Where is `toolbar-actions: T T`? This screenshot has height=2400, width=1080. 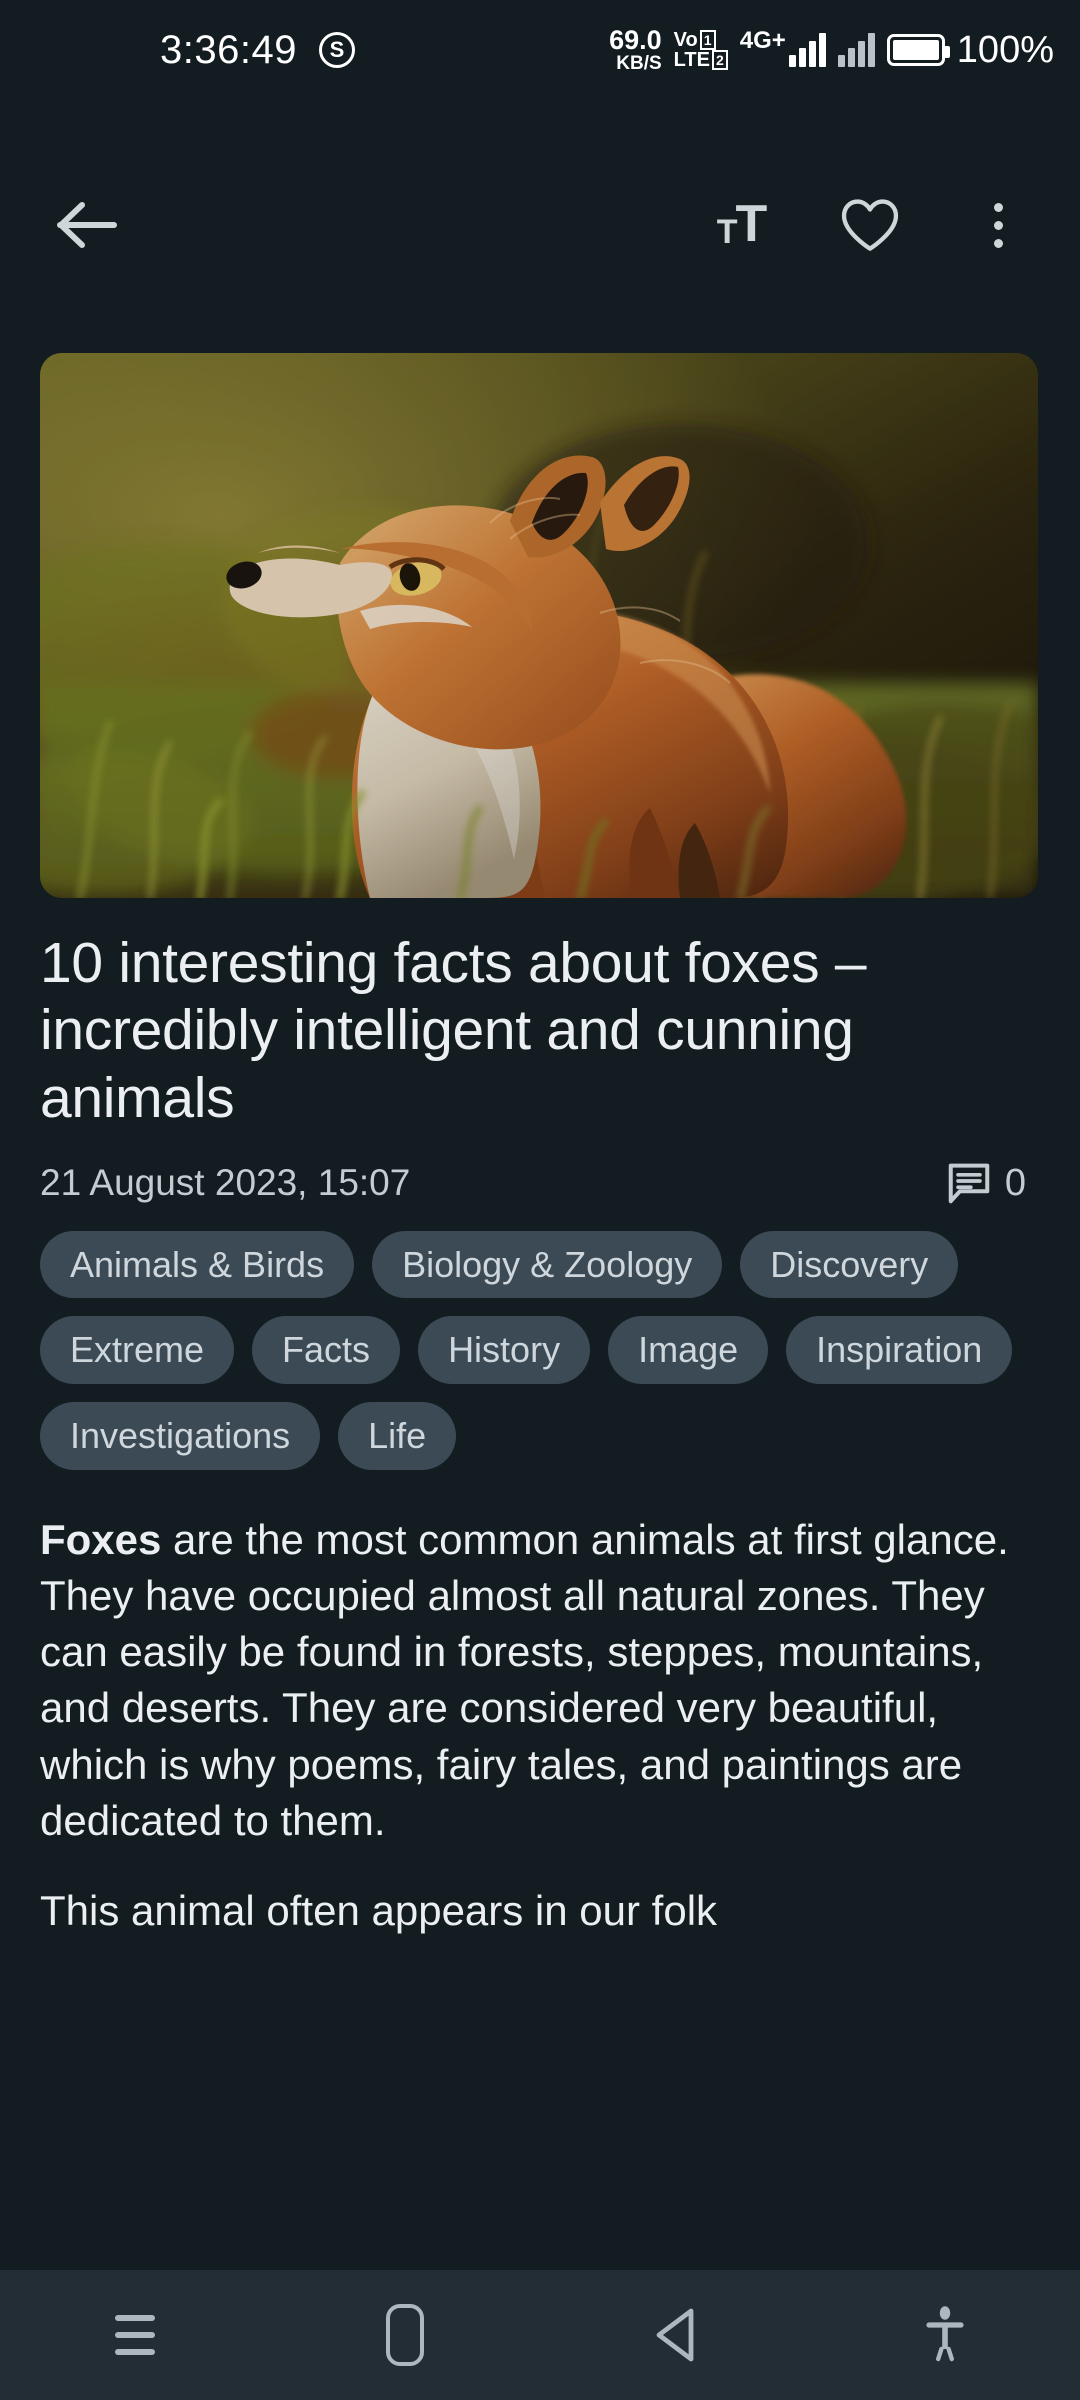 toolbar-actions: T T is located at coordinates (870, 225).